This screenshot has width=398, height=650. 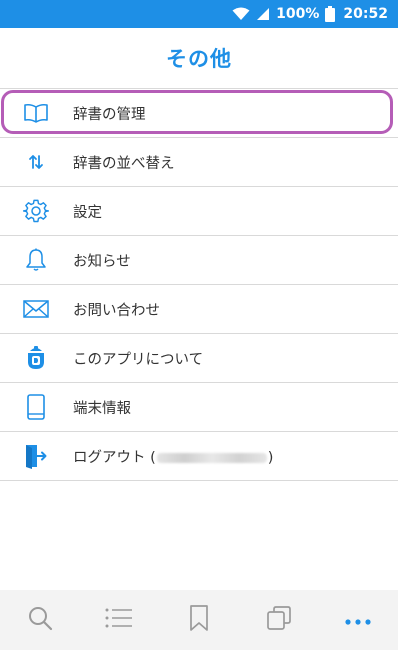 What do you see at coordinates (270, 457) in the screenshot?
I see `logout-label-suffix: )` at bounding box center [270, 457].